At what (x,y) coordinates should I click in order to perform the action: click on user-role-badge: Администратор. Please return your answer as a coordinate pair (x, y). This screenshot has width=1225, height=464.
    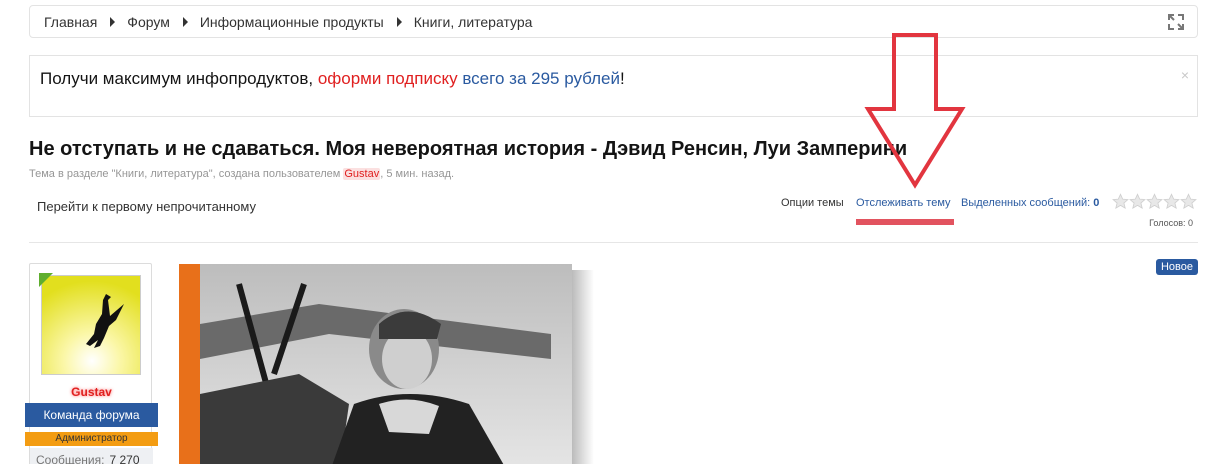
    Looking at the image, I should click on (91, 439).